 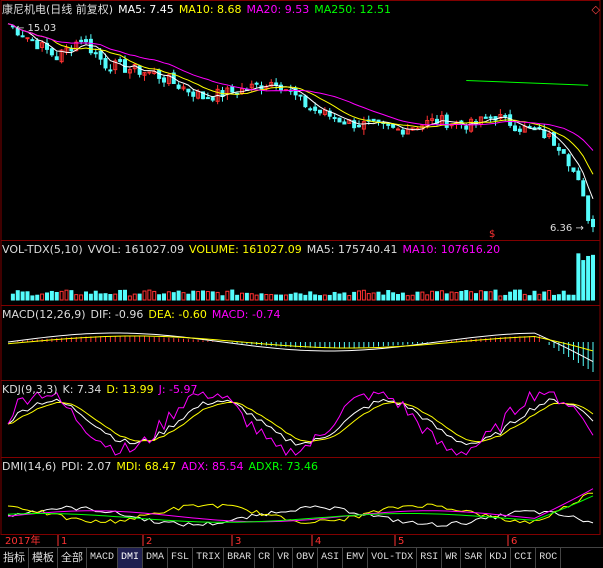 I want to click on tab-模板: 模板, so click(x=43, y=558).